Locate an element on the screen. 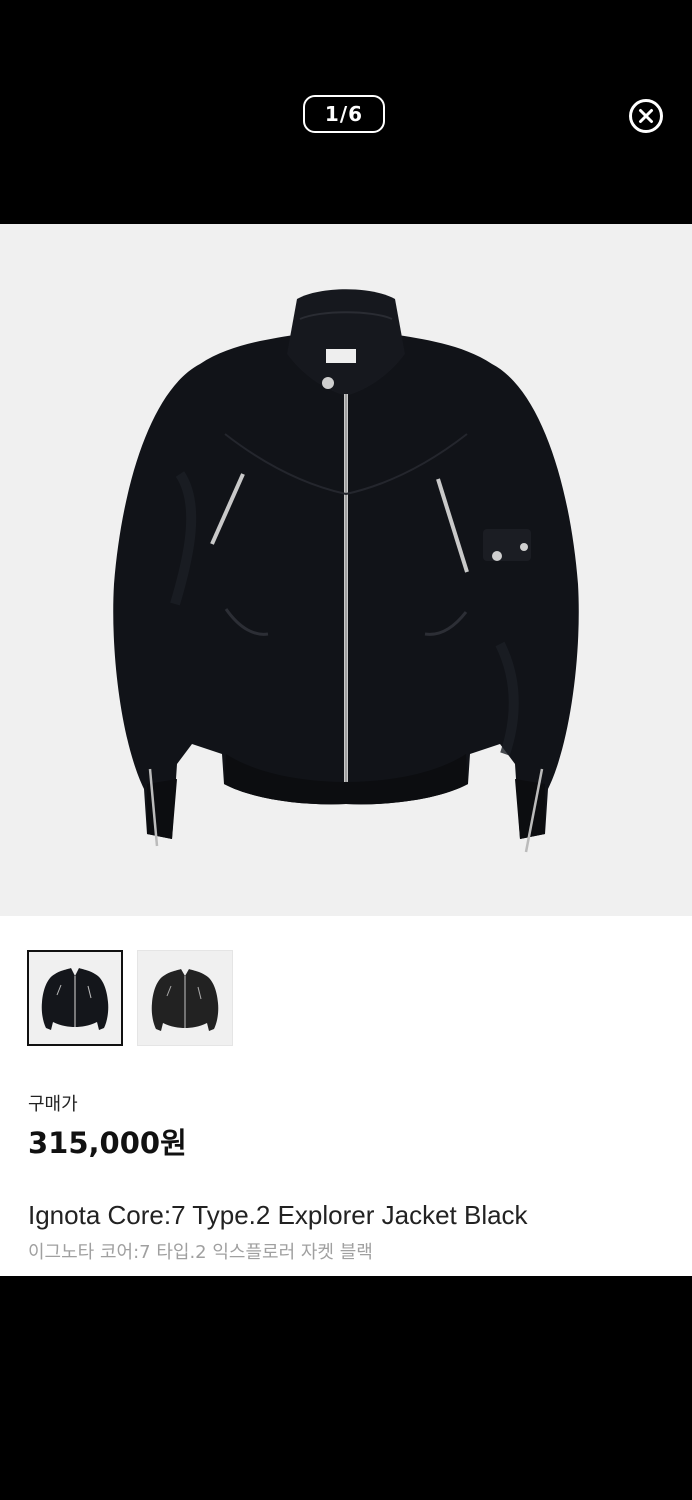 This screenshot has height=1500, width=692. product-price: 315,000원 is located at coordinates (107, 1143).